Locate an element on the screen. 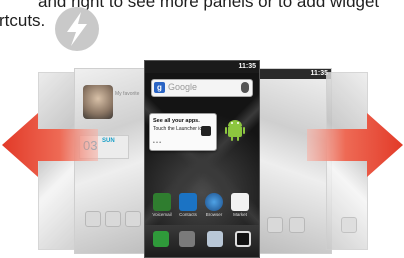 The width and height of the screenshot is (404, 258). contacts-label: Contacts is located at coordinates (188, 214).